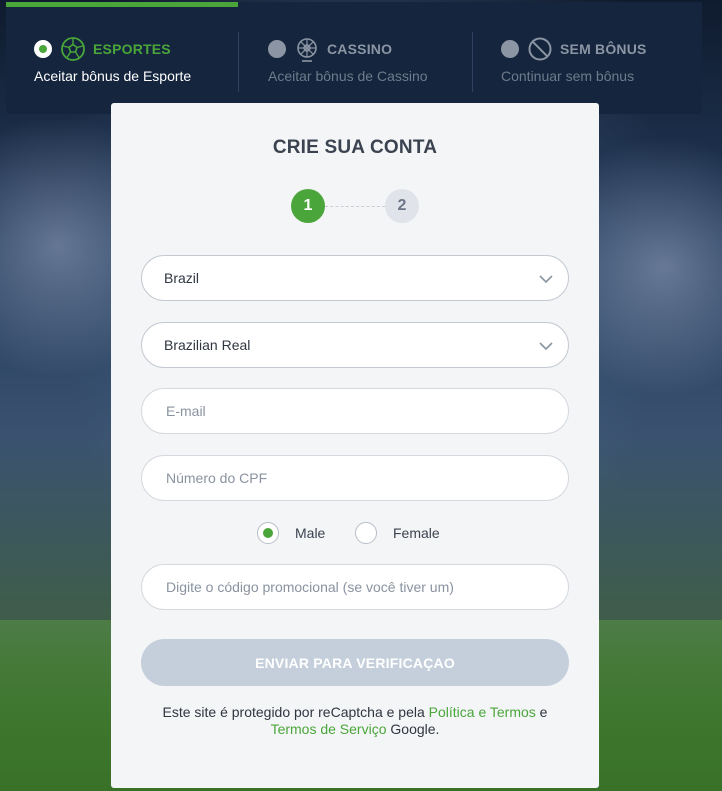 Image resolution: width=722 pixels, height=791 pixels. Describe the element at coordinates (360, 49) in the screenshot. I see `bonus-tab-title: CASSINO` at that location.